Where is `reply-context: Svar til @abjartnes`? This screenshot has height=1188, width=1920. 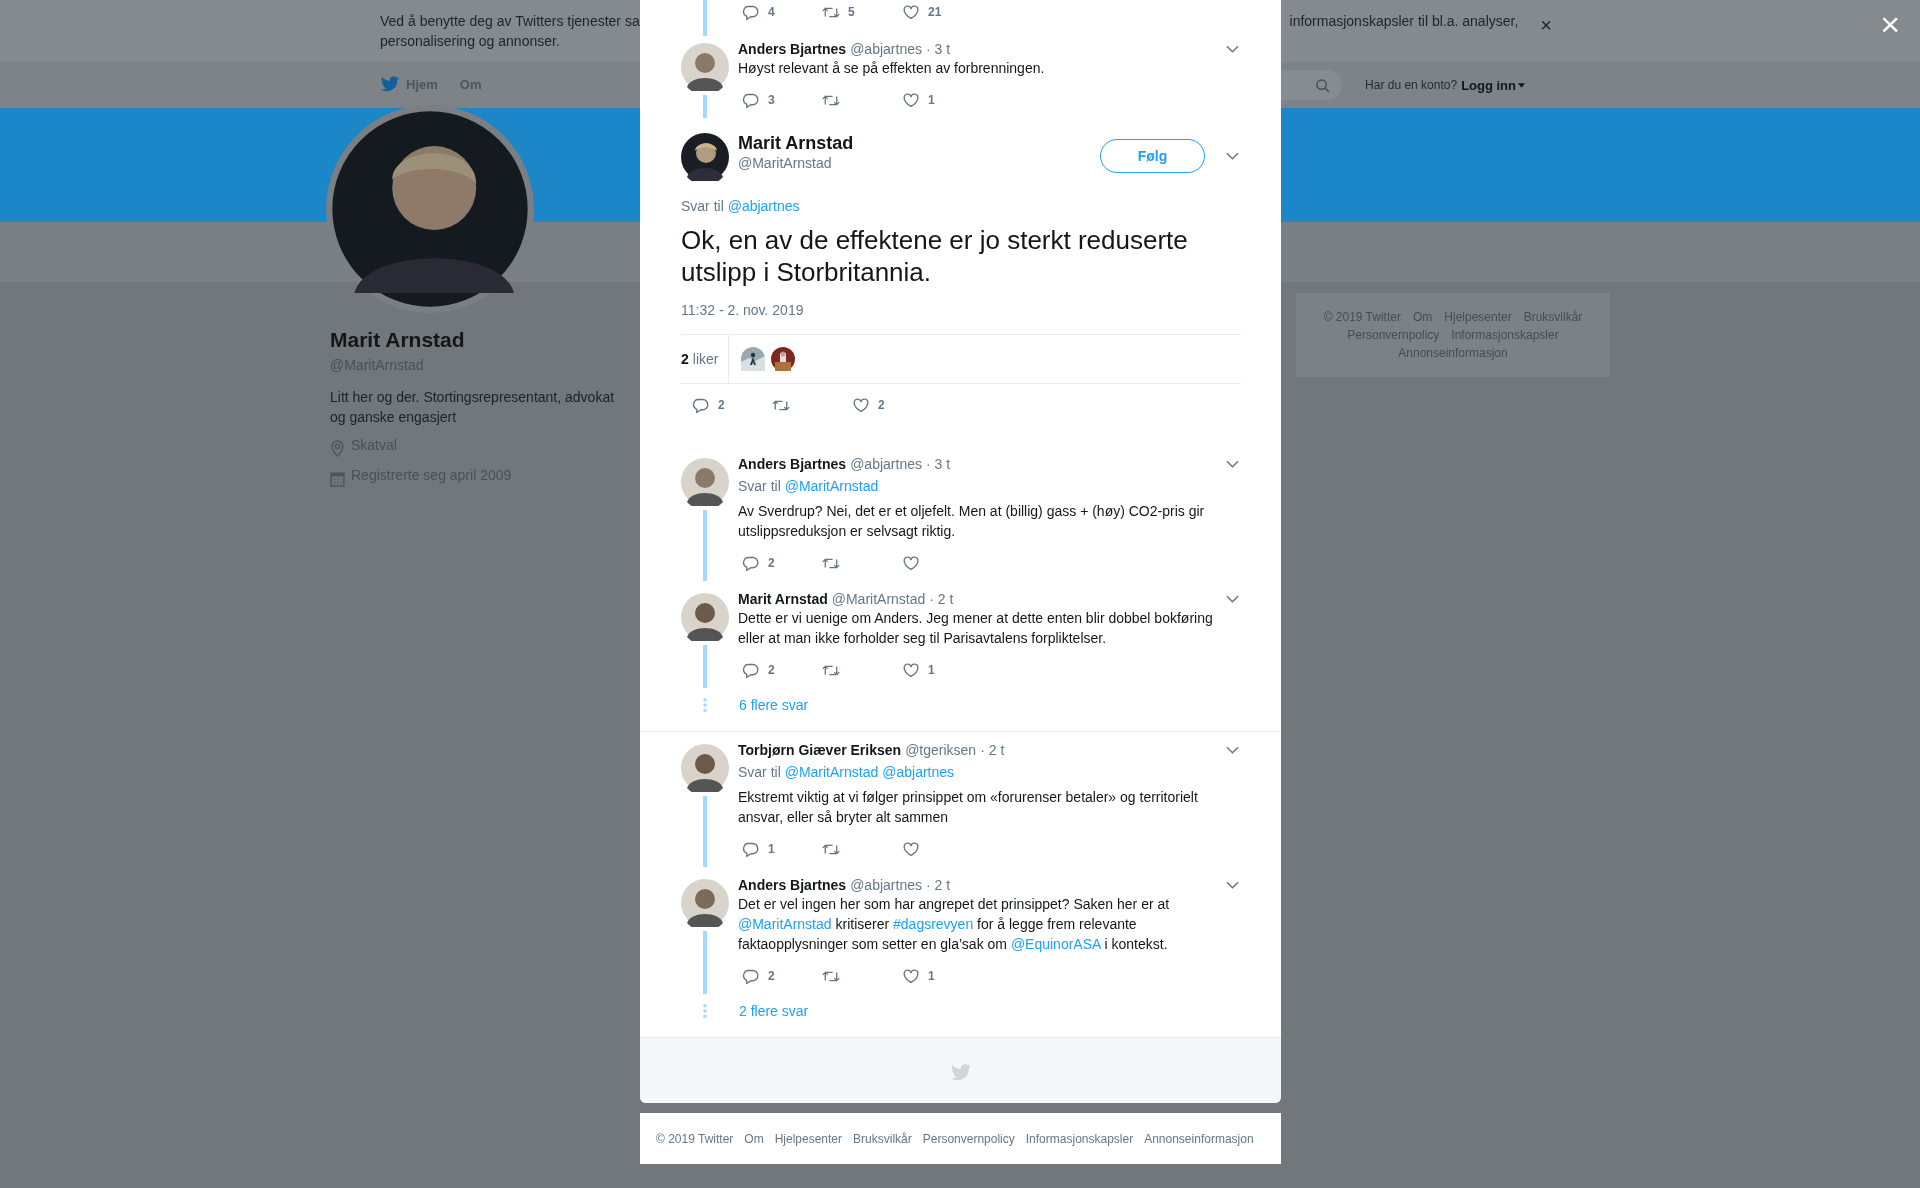 reply-context: Svar til @abjartnes is located at coordinates (741, 206).